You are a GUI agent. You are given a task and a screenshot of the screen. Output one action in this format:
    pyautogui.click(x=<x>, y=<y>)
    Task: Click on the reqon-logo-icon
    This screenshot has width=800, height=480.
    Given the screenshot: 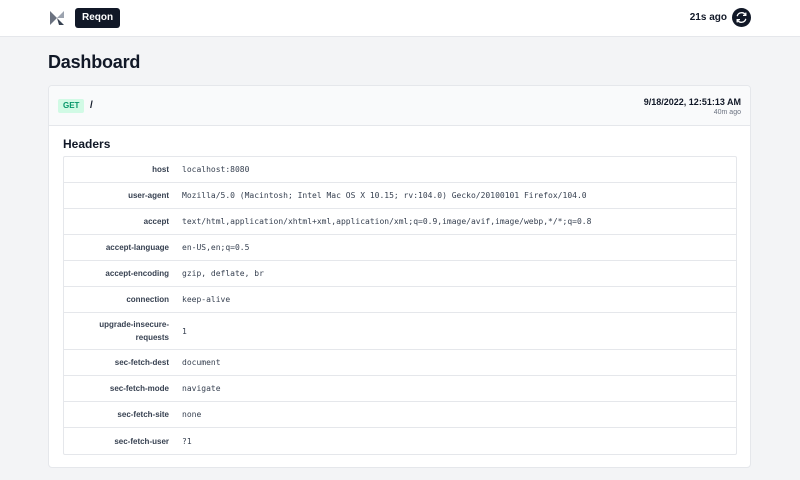 What is the action you would take?
    pyautogui.click(x=57, y=18)
    